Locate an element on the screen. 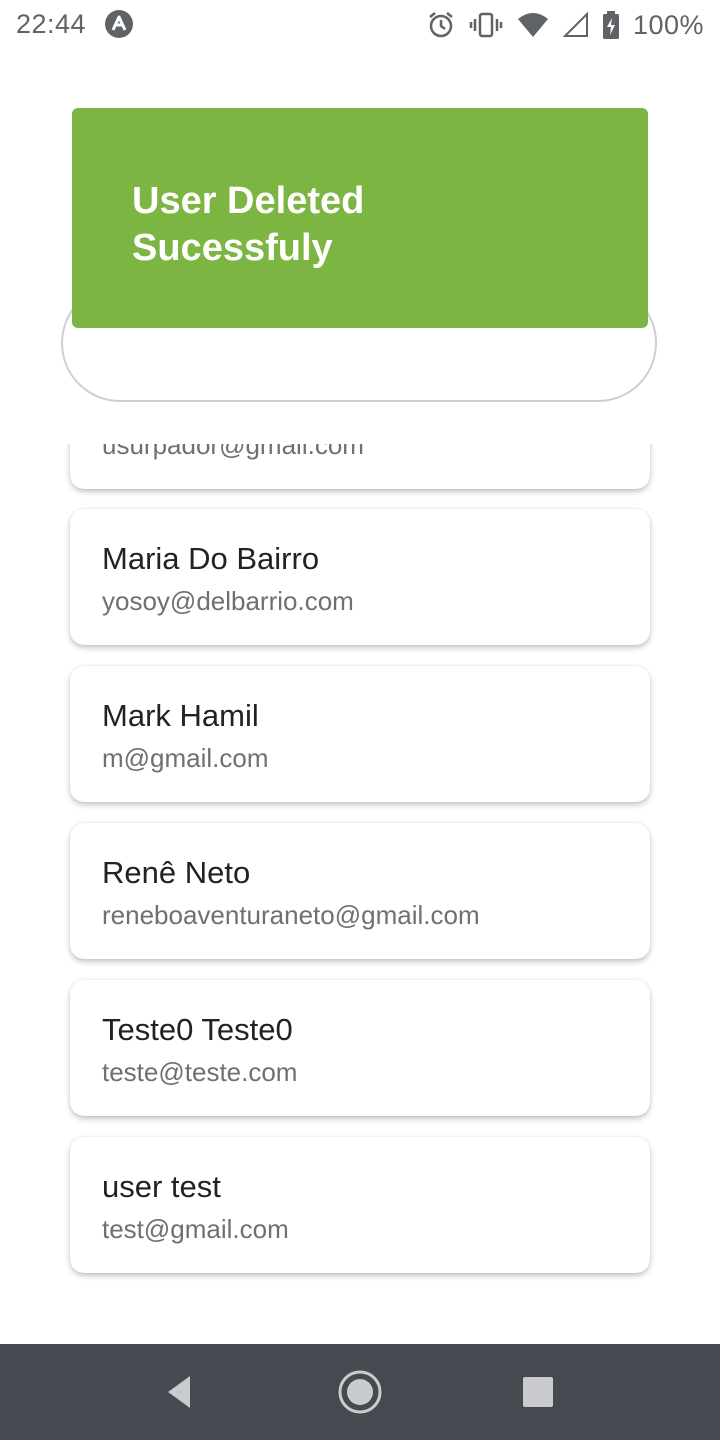  user-card: Teste0 Teste0 teste@teste.com is located at coordinates (360, 1048).